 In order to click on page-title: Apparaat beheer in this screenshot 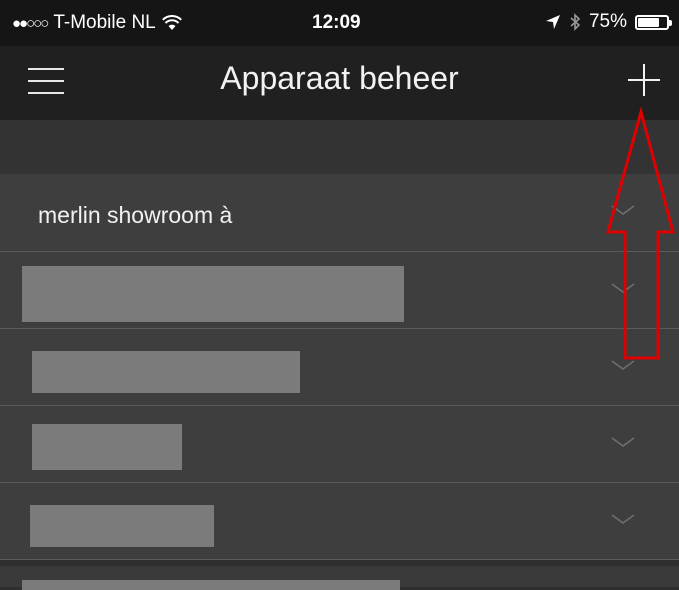, I will do `click(339, 78)`.